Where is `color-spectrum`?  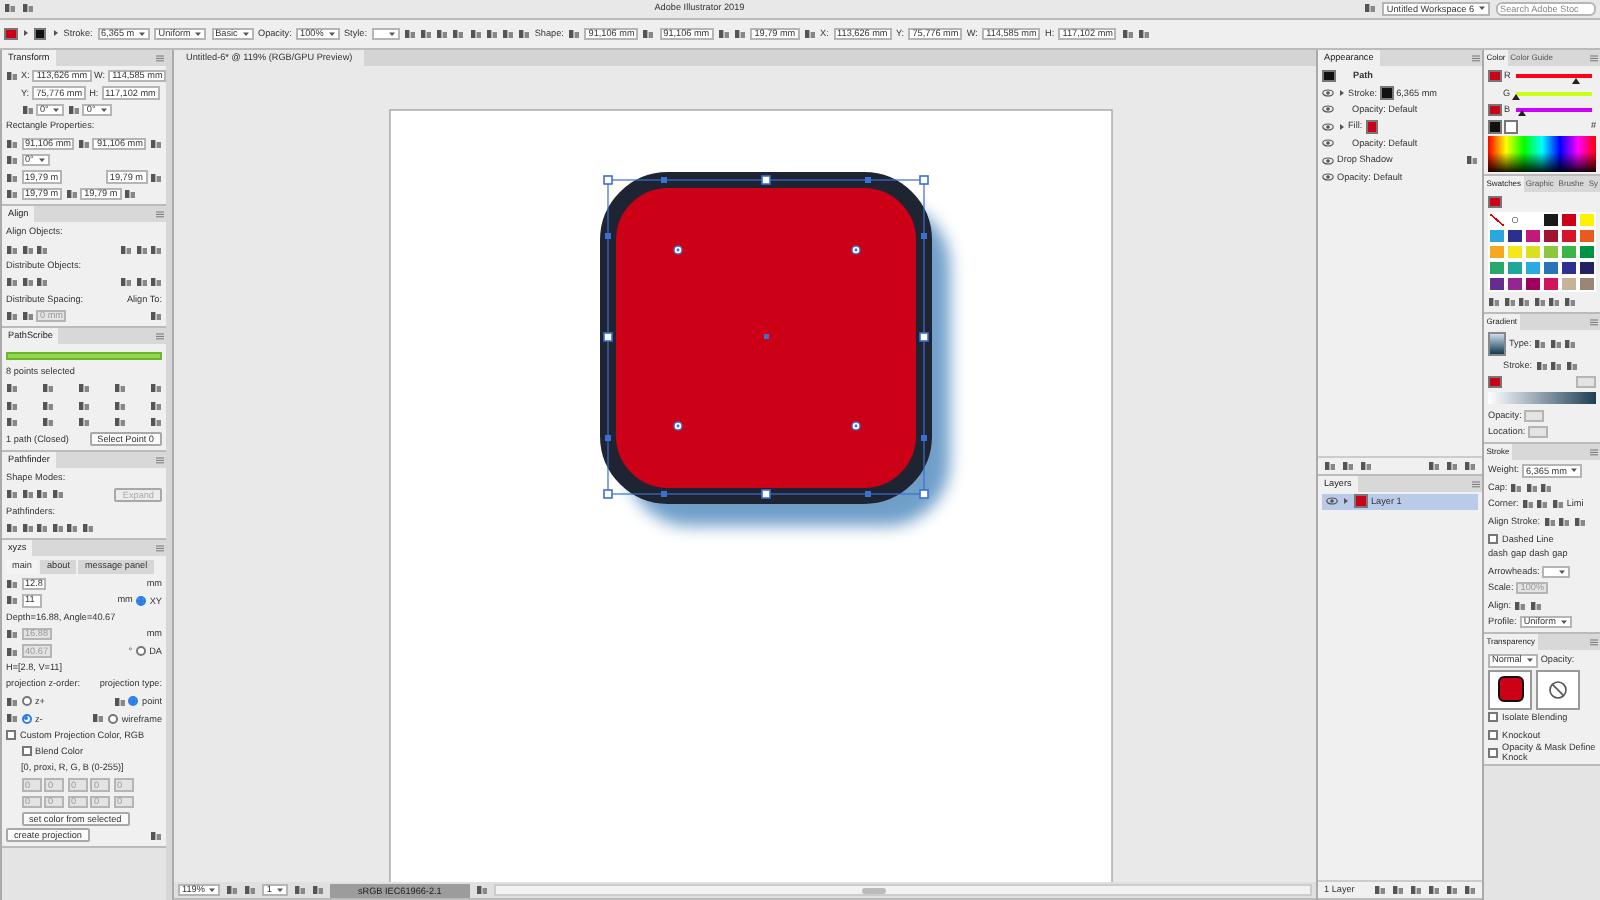 color-spectrum is located at coordinates (1542, 153).